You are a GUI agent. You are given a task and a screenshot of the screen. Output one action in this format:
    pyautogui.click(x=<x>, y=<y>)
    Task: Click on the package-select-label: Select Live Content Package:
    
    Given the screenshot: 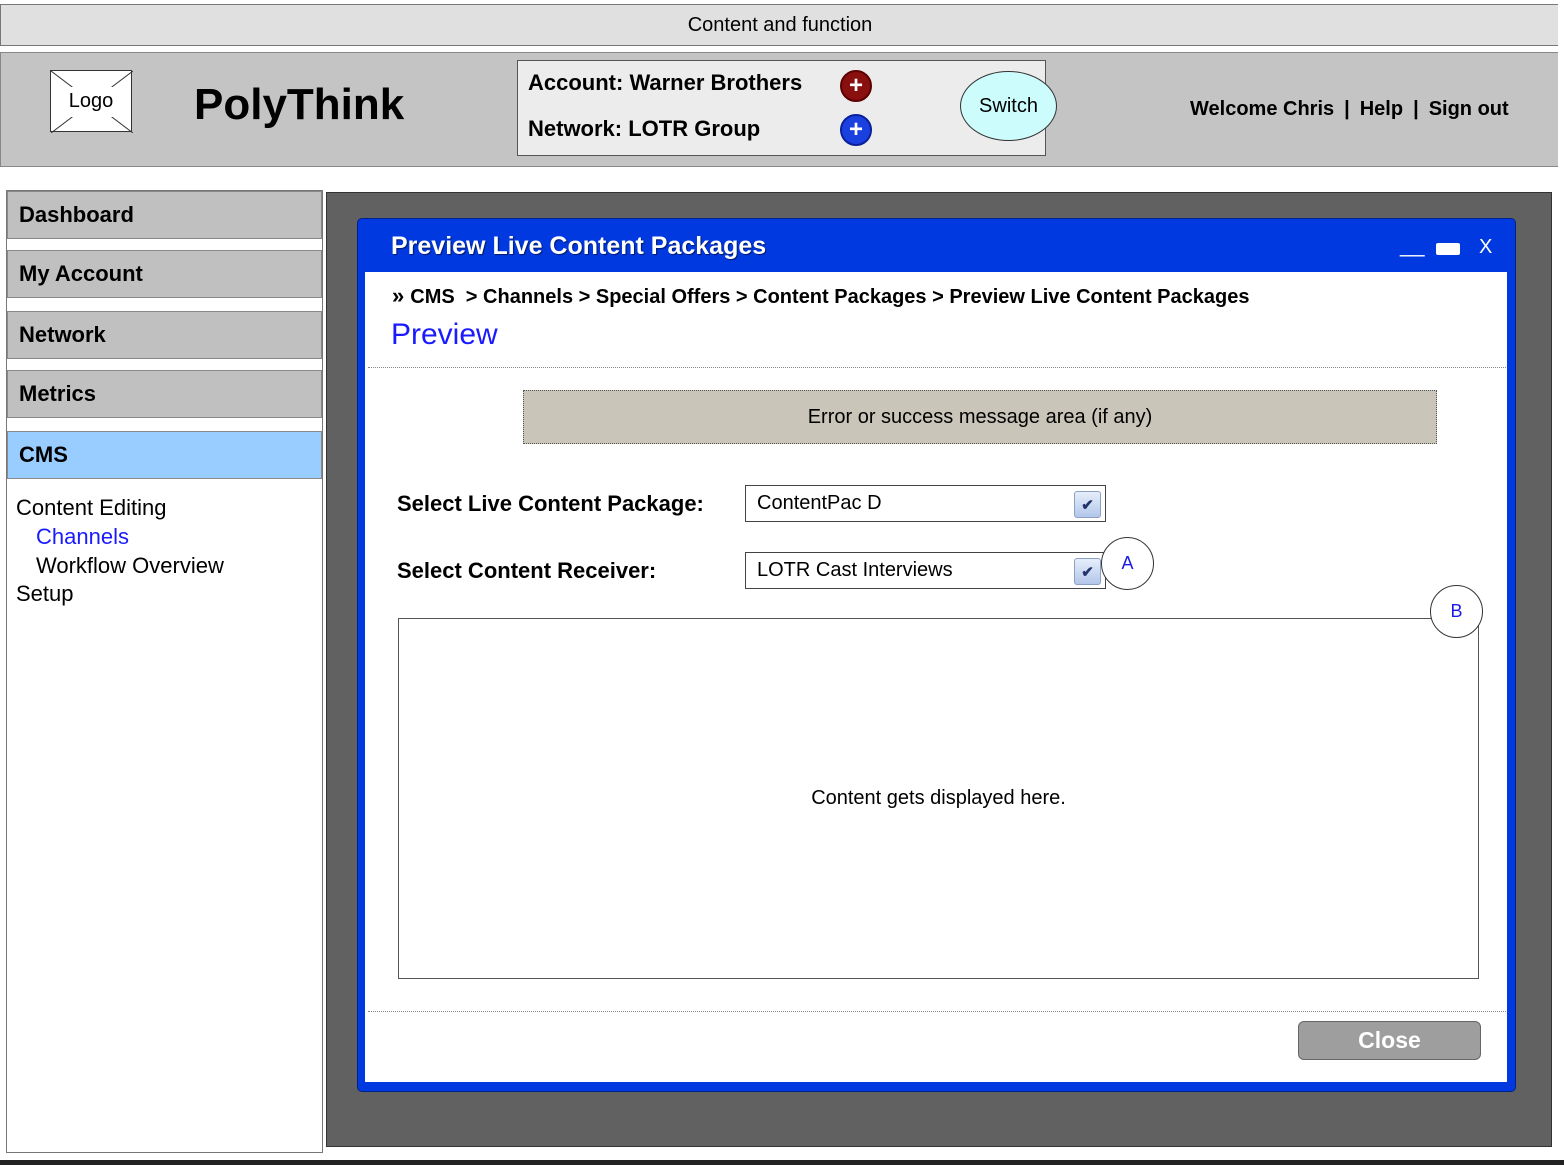 What is the action you would take?
    pyautogui.click(x=550, y=503)
    